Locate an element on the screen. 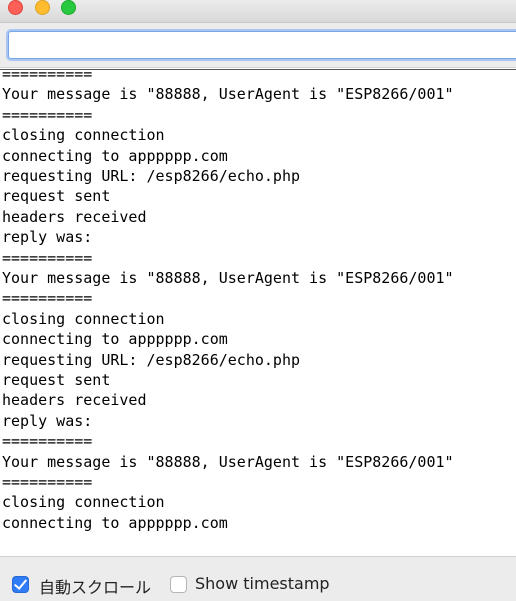 The image size is (516, 601). show-timestamp-label: Show timestamp is located at coordinates (262, 583).